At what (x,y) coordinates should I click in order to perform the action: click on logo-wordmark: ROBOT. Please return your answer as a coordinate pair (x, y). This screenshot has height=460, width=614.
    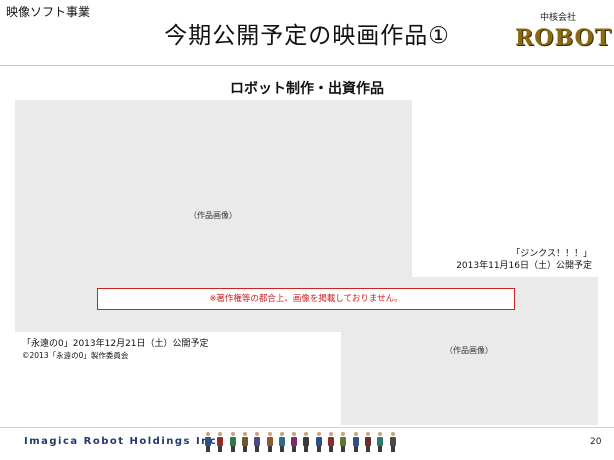
    Looking at the image, I should click on (563, 38).